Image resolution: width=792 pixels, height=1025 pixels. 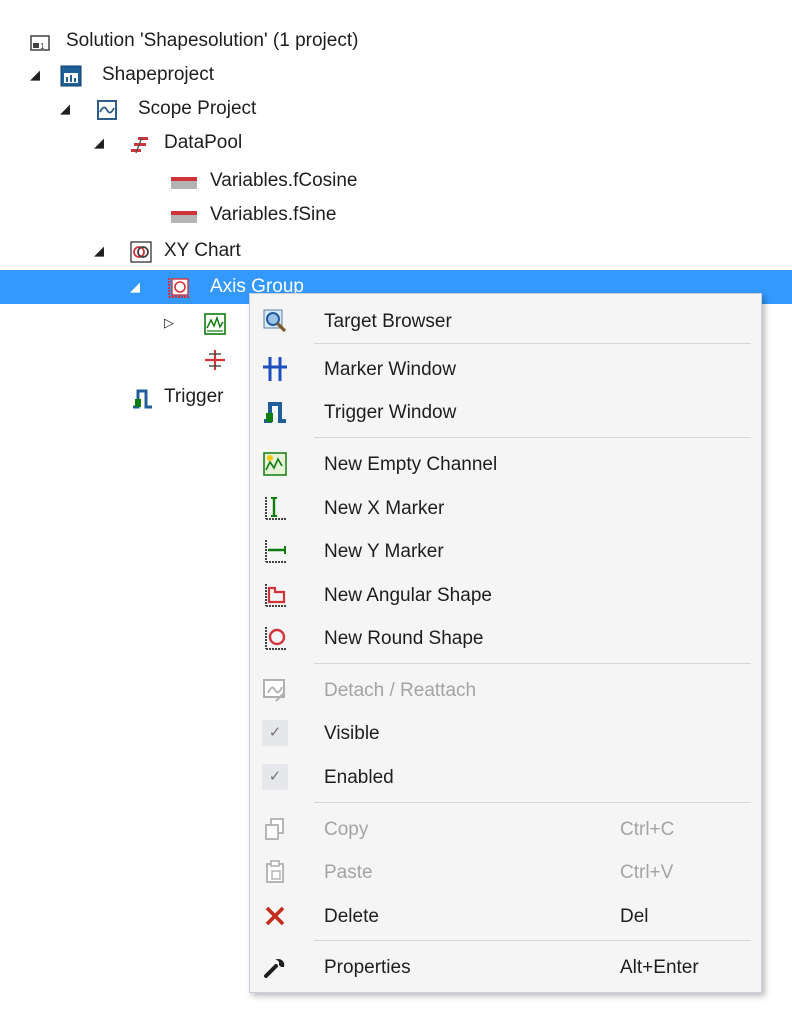 I want to click on menu-item-new-x-marker: New X Marker, so click(x=505, y=509).